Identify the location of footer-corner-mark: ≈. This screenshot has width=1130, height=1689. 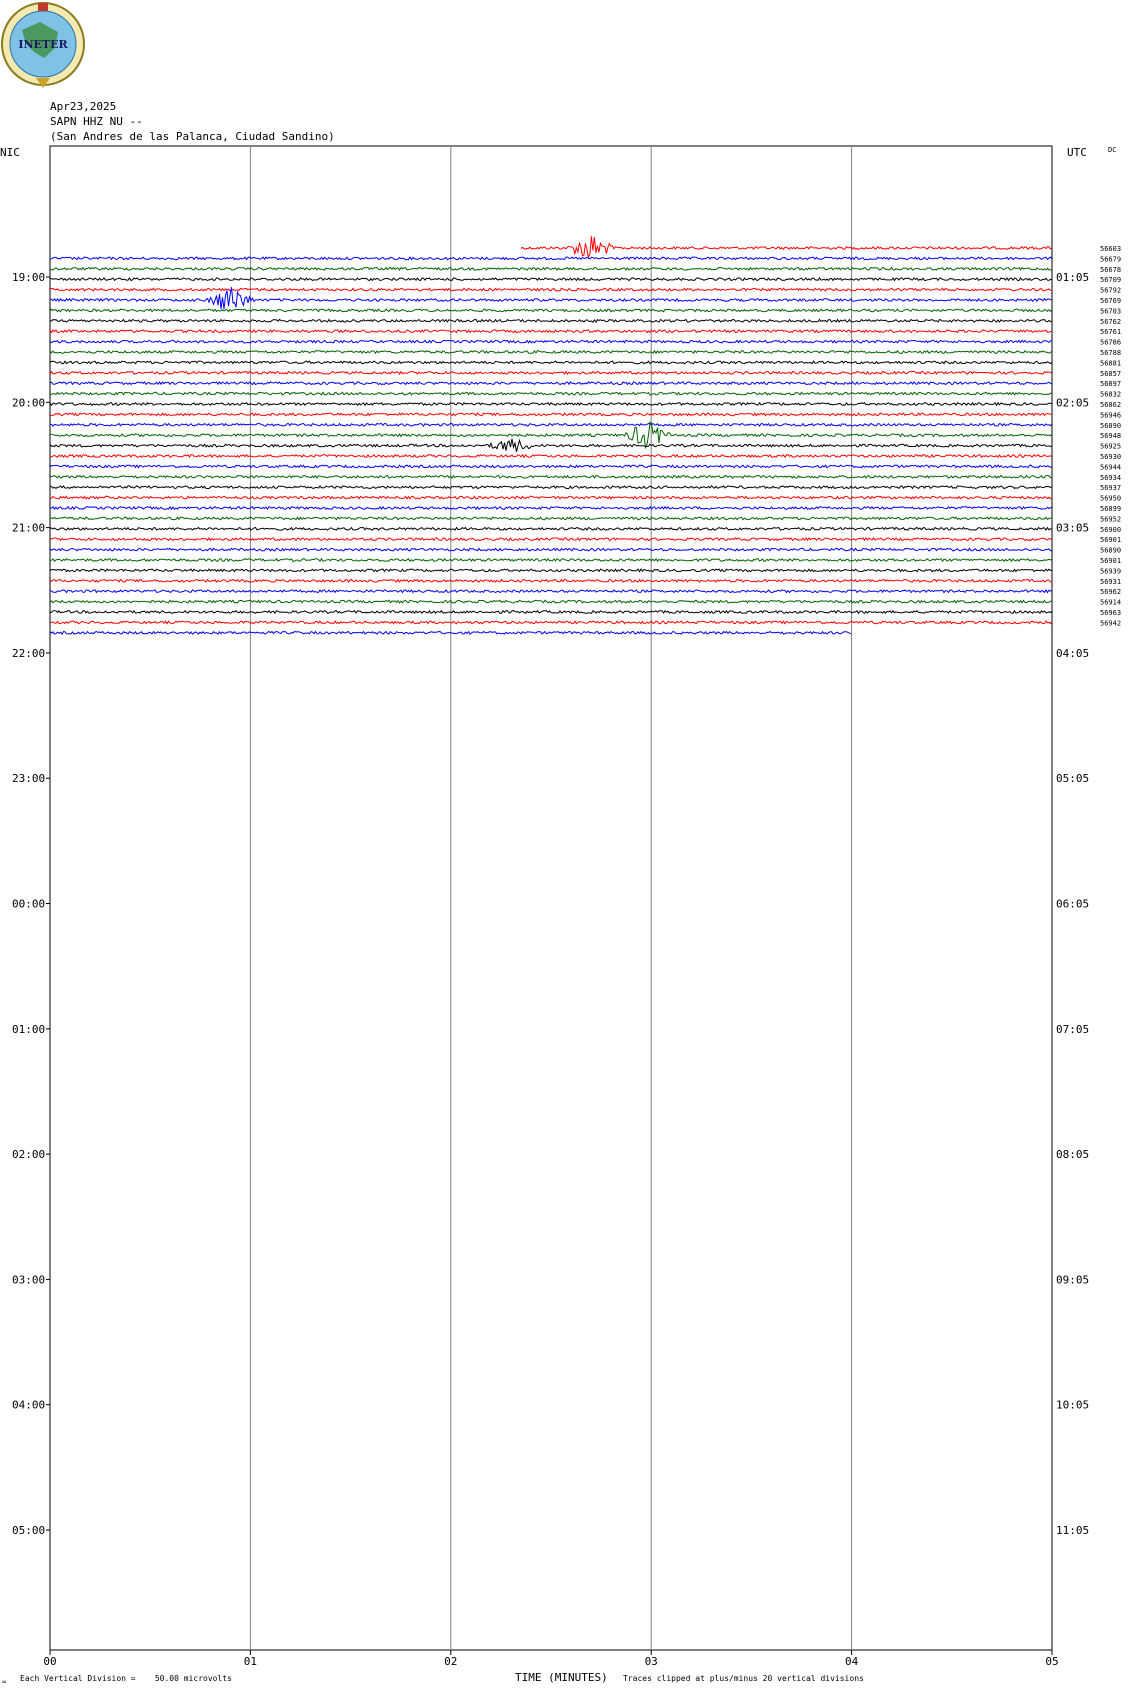
(4, 1682).